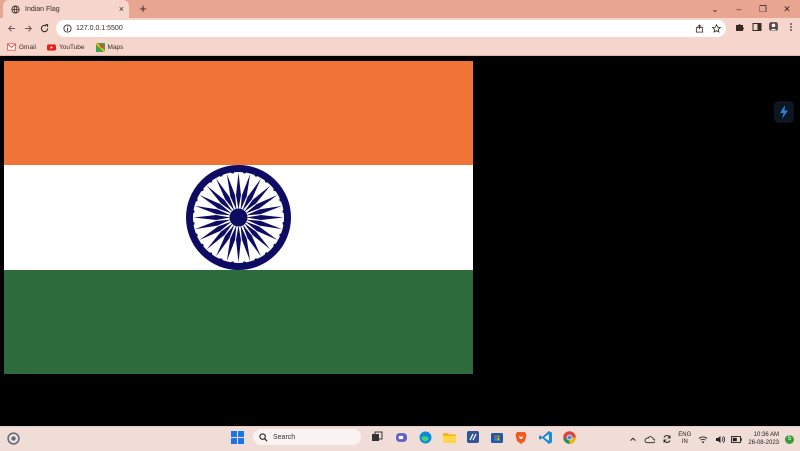 The width and height of the screenshot is (800, 451). Describe the element at coordinates (377, 437) in the screenshot. I see `task-view-icon` at that location.